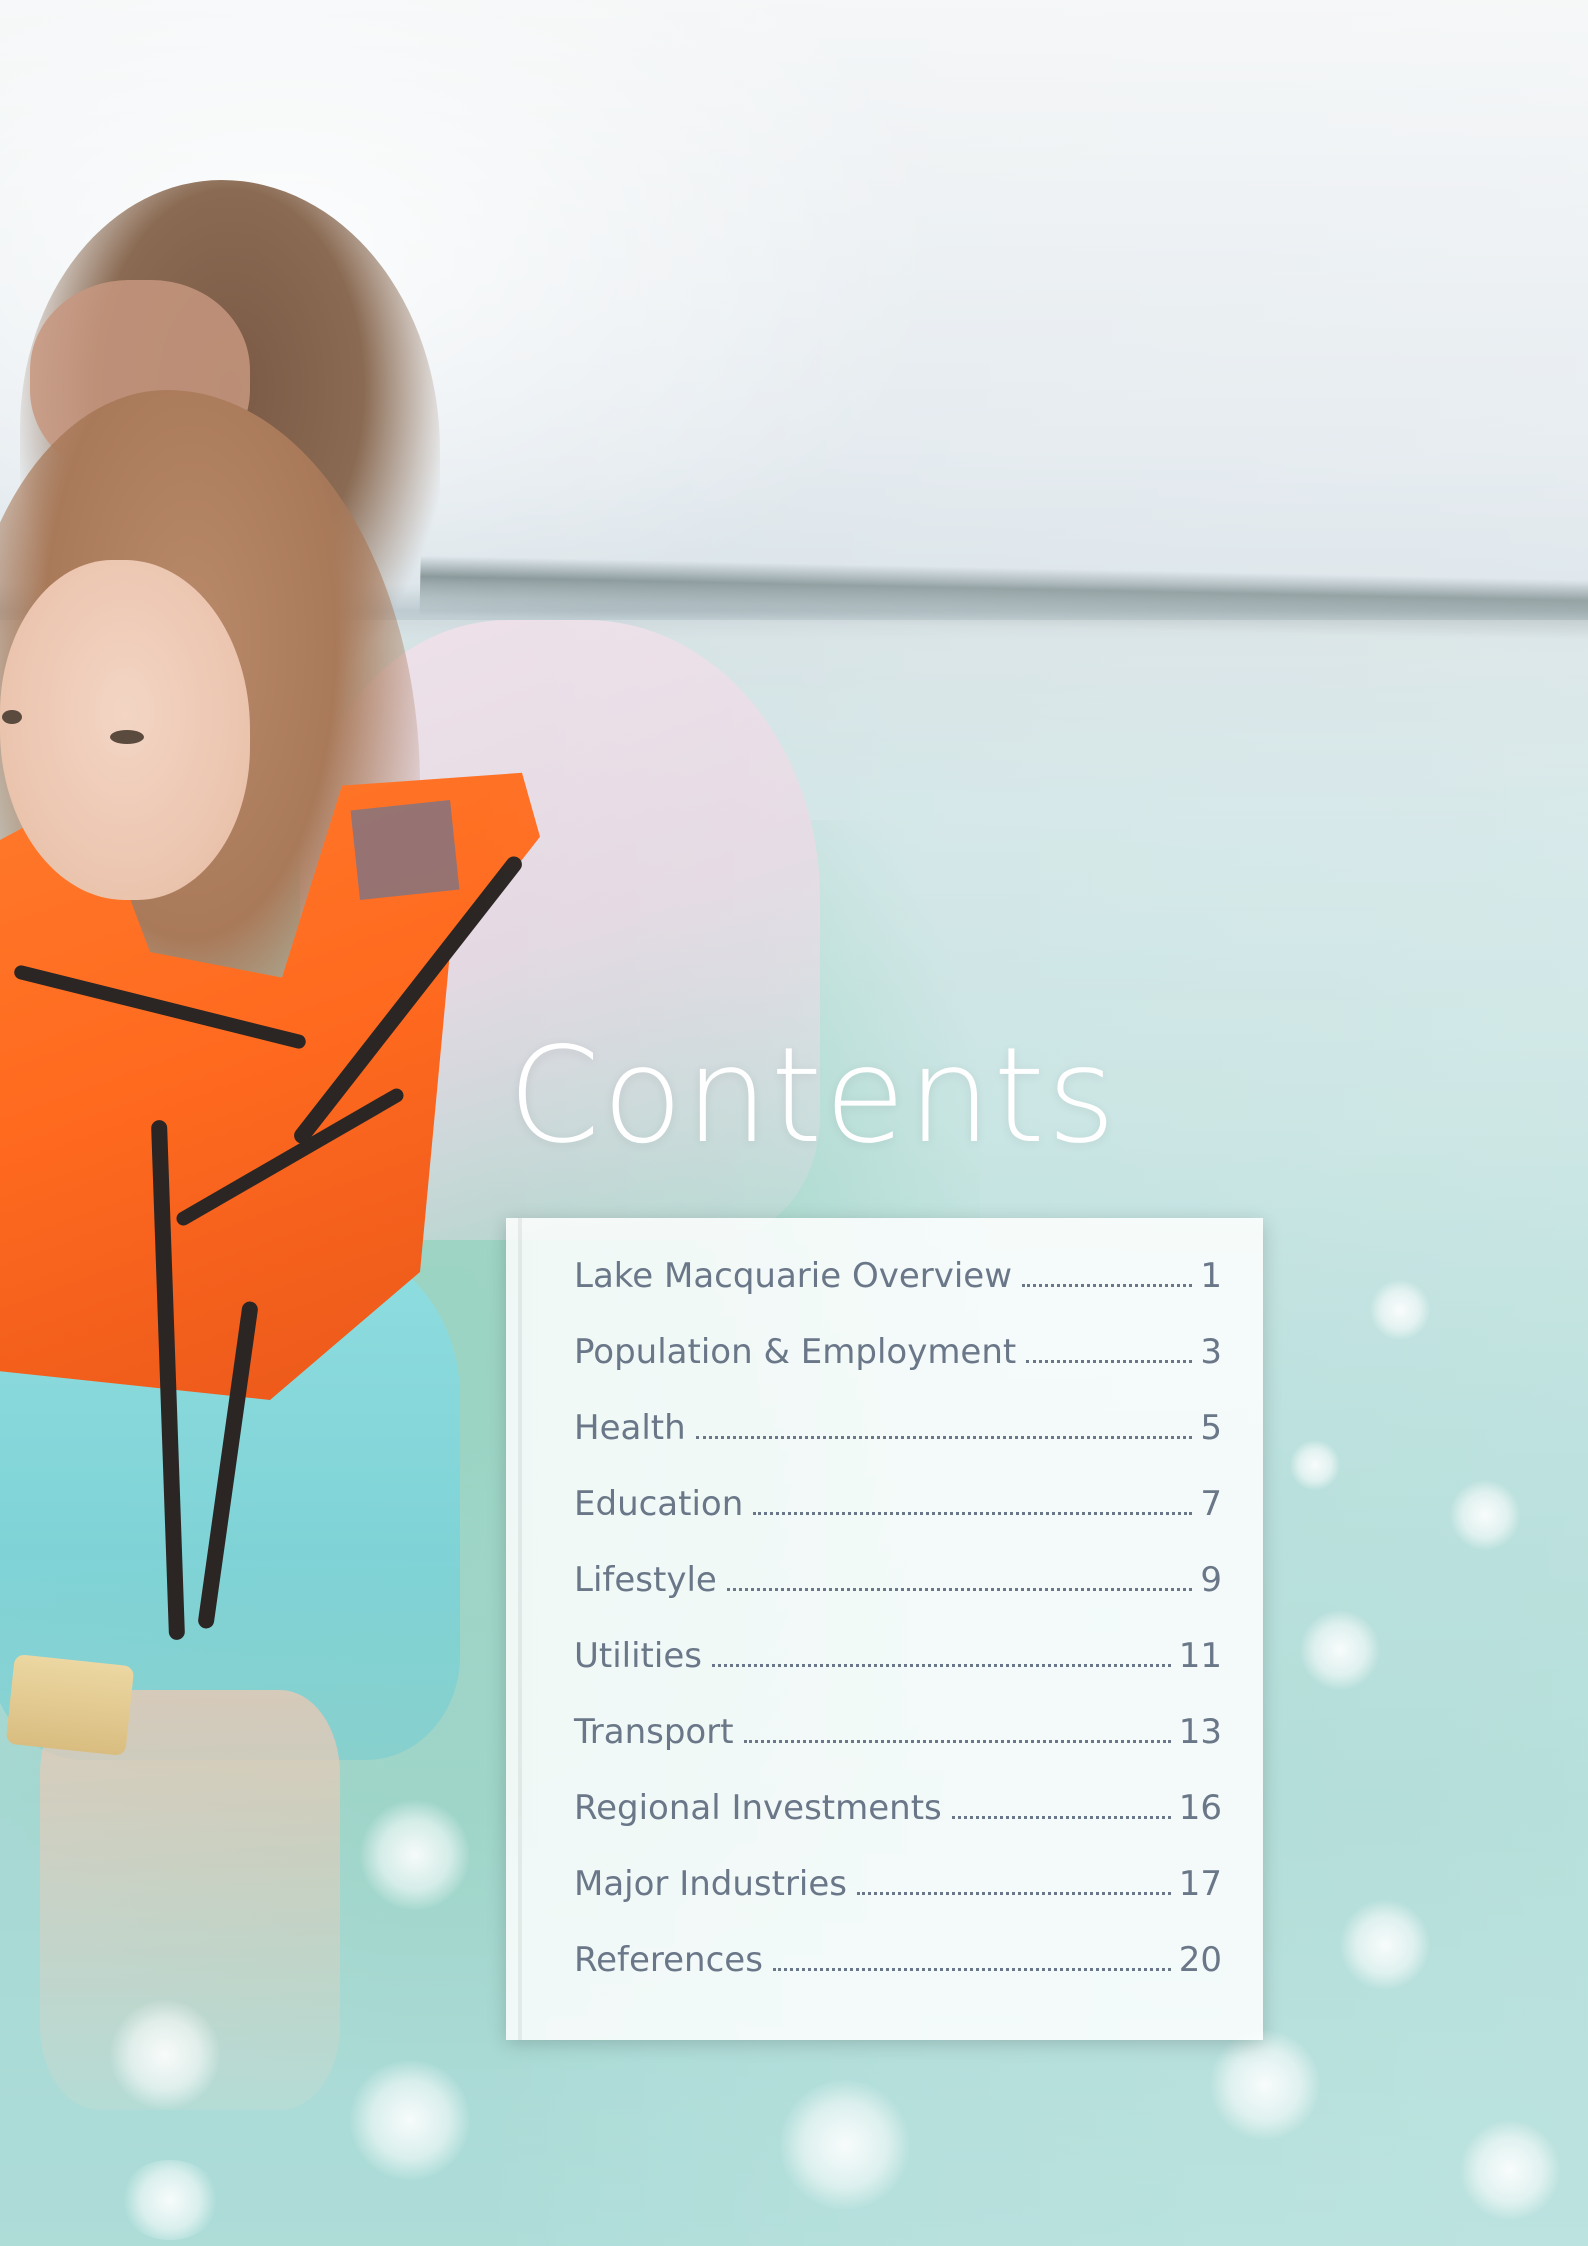 Image resolution: width=1588 pixels, height=2246 pixels. Describe the element at coordinates (758, 1808) in the screenshot. I see `toc-entry-label: Regional Investments` at that location.